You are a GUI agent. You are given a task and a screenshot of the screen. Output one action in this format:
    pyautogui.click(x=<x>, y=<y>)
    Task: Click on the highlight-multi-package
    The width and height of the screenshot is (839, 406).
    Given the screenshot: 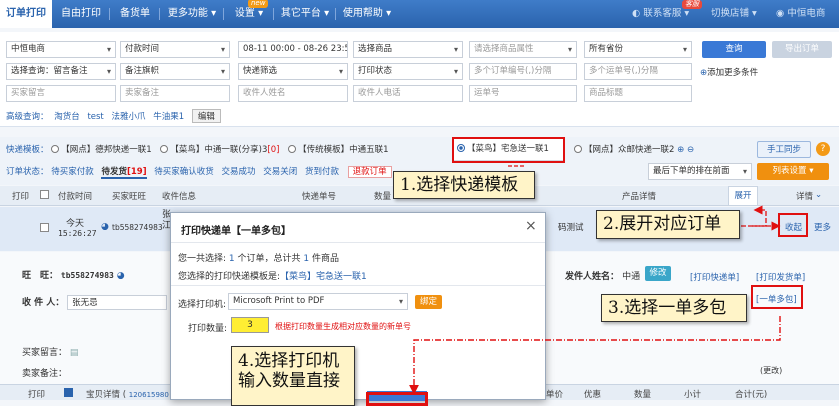 What is the action you would take?
    pyautogui.click(x=777, y=297)
    